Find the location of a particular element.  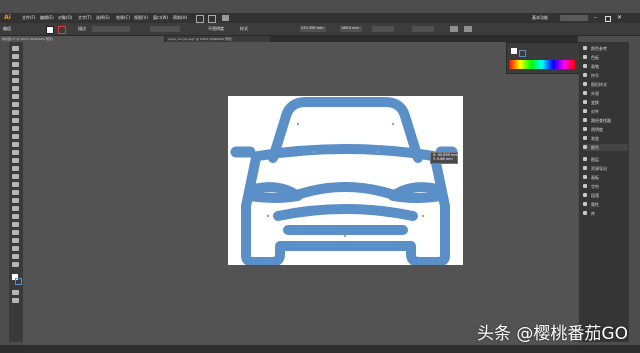

panel-item-gradient: 渐变 is located at coordinates (605, 138).